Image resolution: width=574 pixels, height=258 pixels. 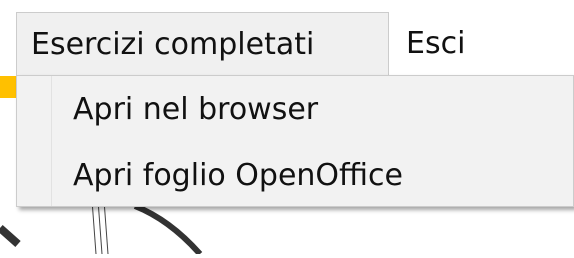 I want to click on menu-esci: Esci, so click(x=437, y=44).